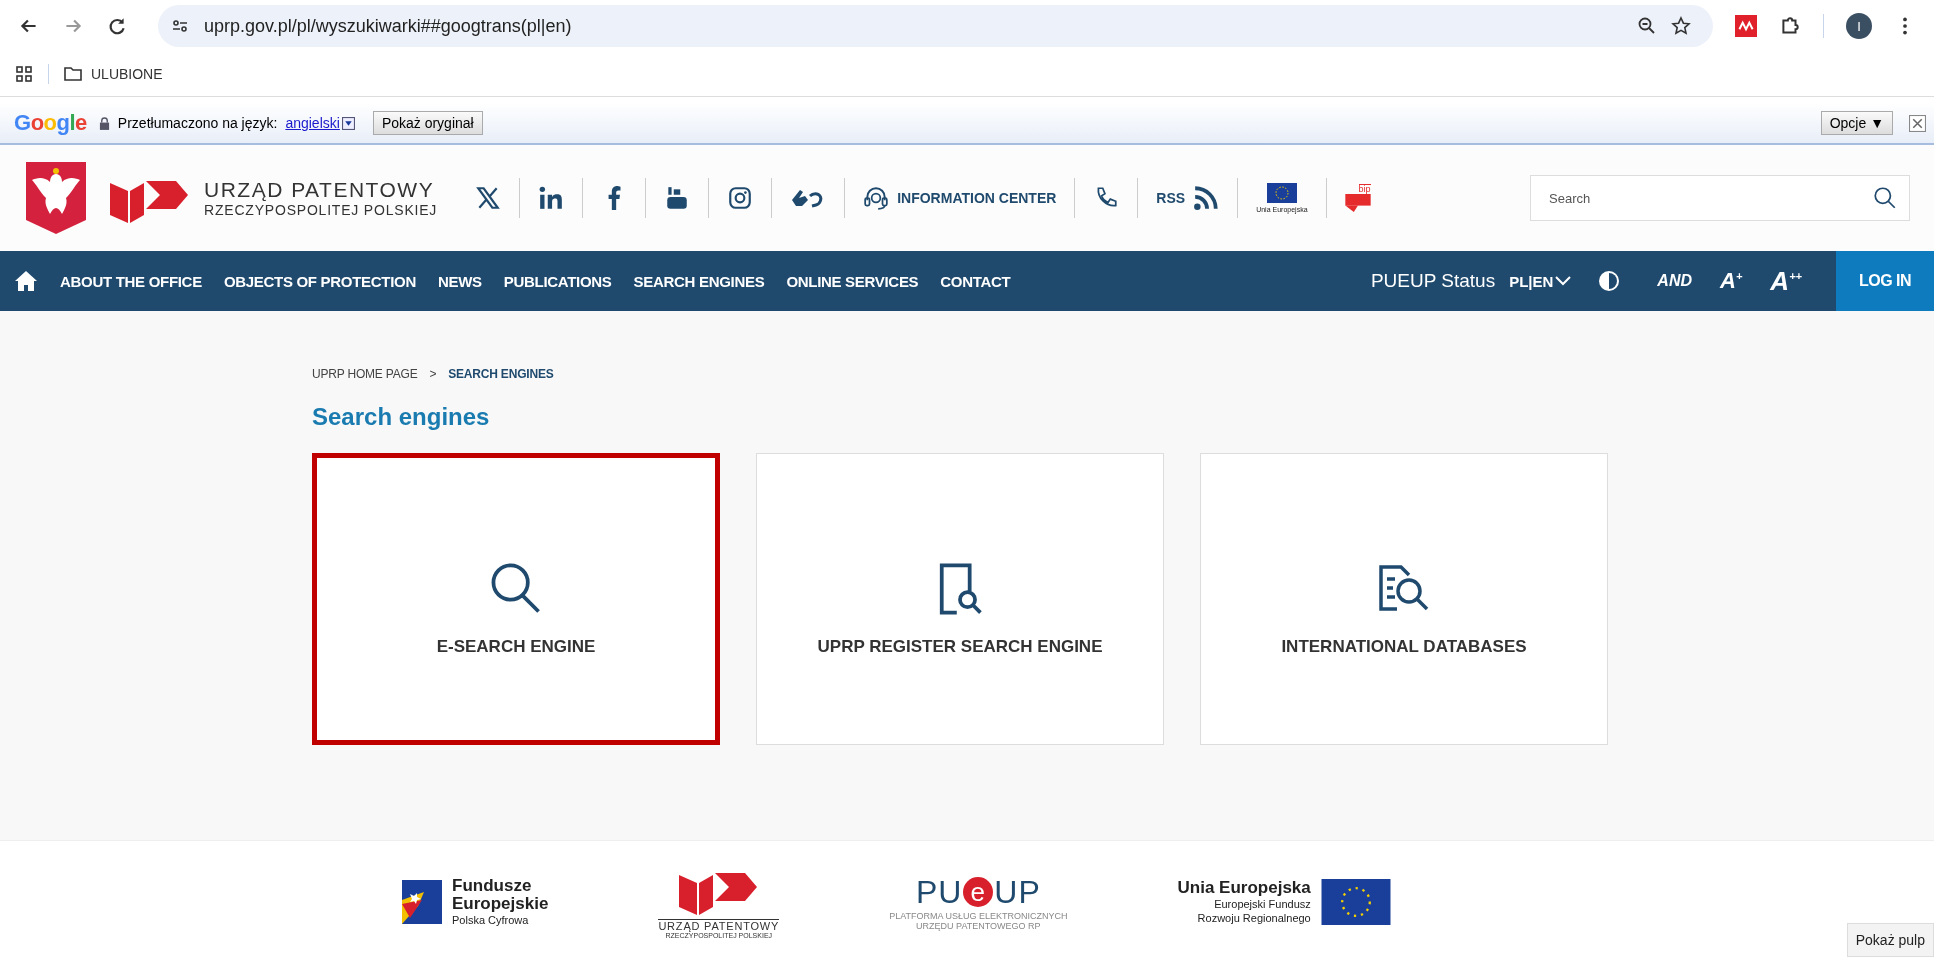  Describe the element at coordinates (1786, 281) in the screenshot. I see `font-size-button: A$^{++}$` at that location.